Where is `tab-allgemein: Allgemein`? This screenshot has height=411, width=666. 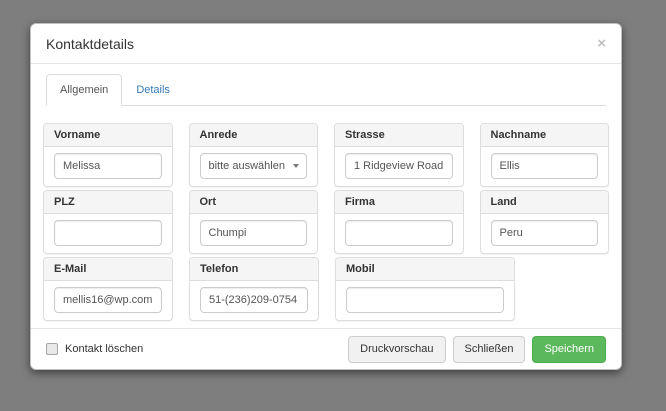 tab-allgemein: Allgemein is located at coordinates (84, 90).